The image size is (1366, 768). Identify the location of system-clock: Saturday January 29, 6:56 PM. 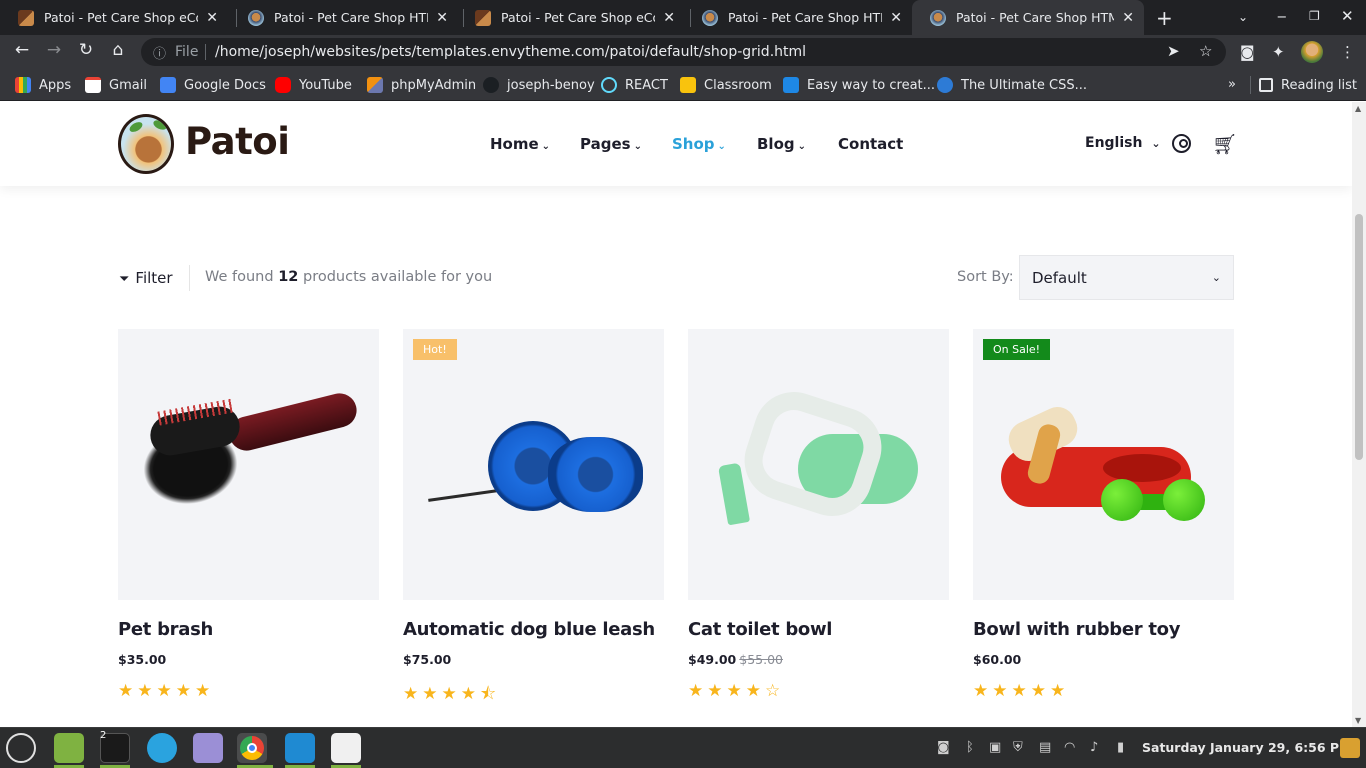
(1247, 747).